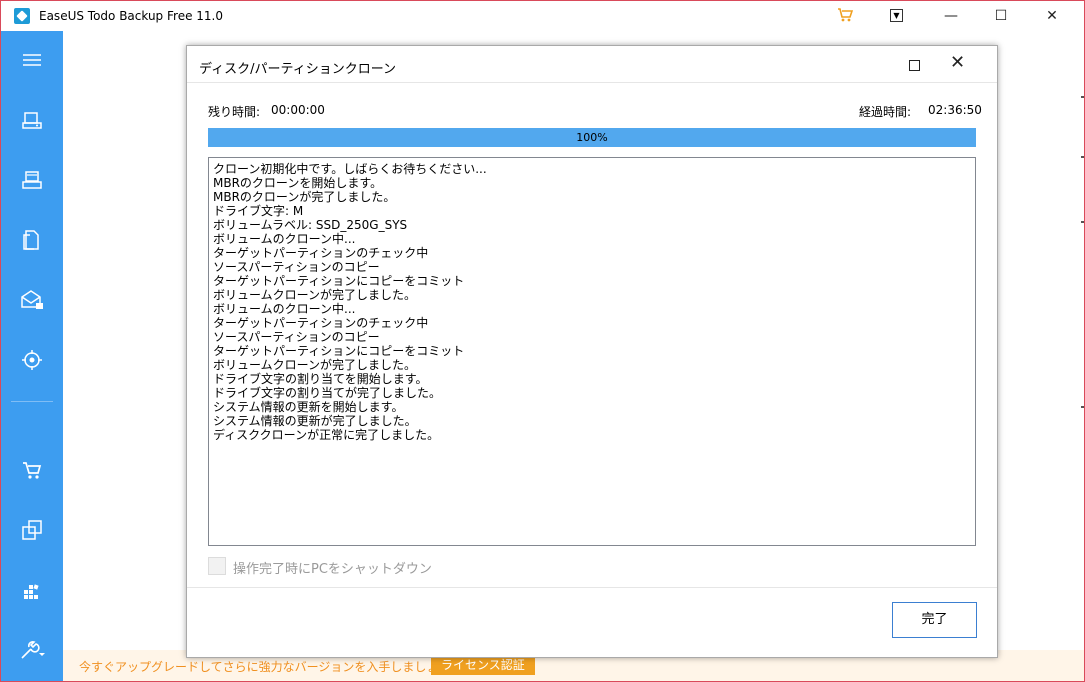 The width and height of the screenshot is (1085, 682). I want to click on log-line: システム情報の更新を開始します。, so click(308, 407).